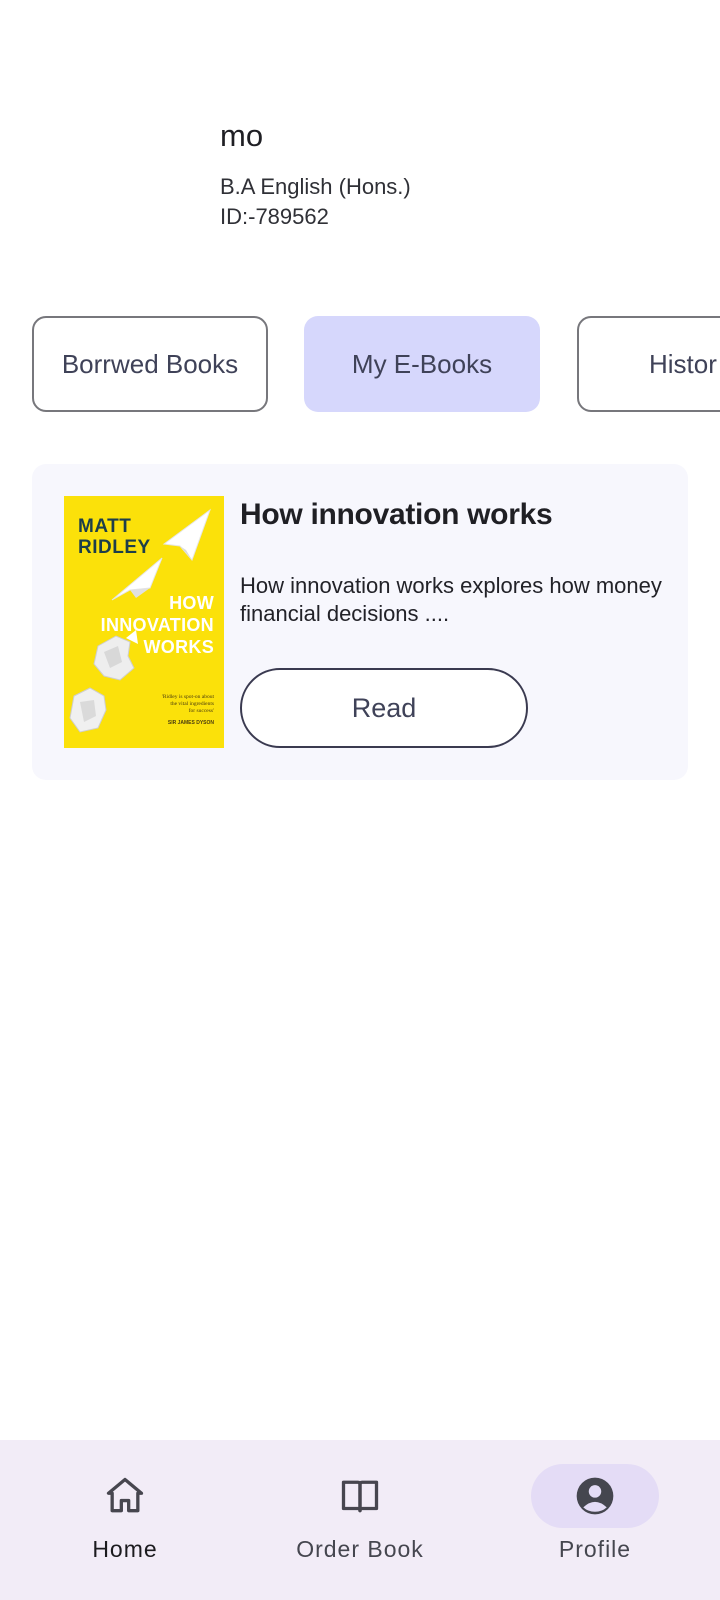  What do you see at coordinates (105, 526) in the screenshot?
I see `cover-author-line: MATT` at bounding box center [105, 526].